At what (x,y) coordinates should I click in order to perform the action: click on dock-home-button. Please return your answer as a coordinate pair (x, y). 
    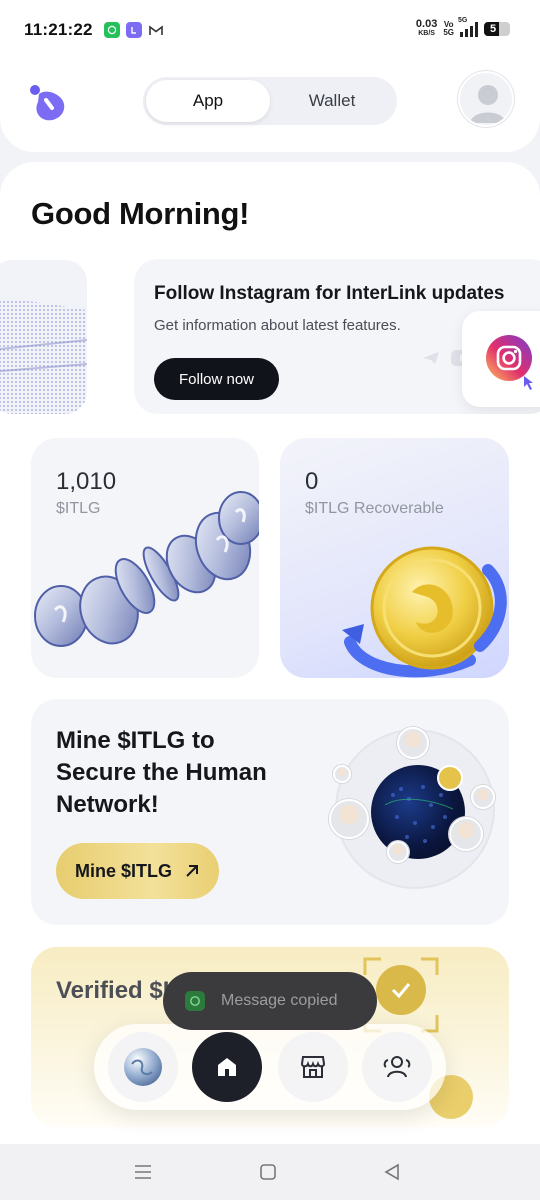
    Looking at the image, I should click on (227, 1067).